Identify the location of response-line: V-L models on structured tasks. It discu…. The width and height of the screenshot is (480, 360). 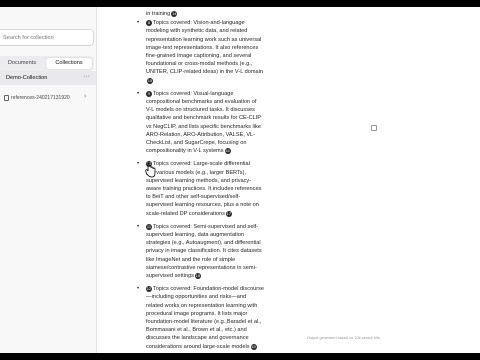
(198, 110).